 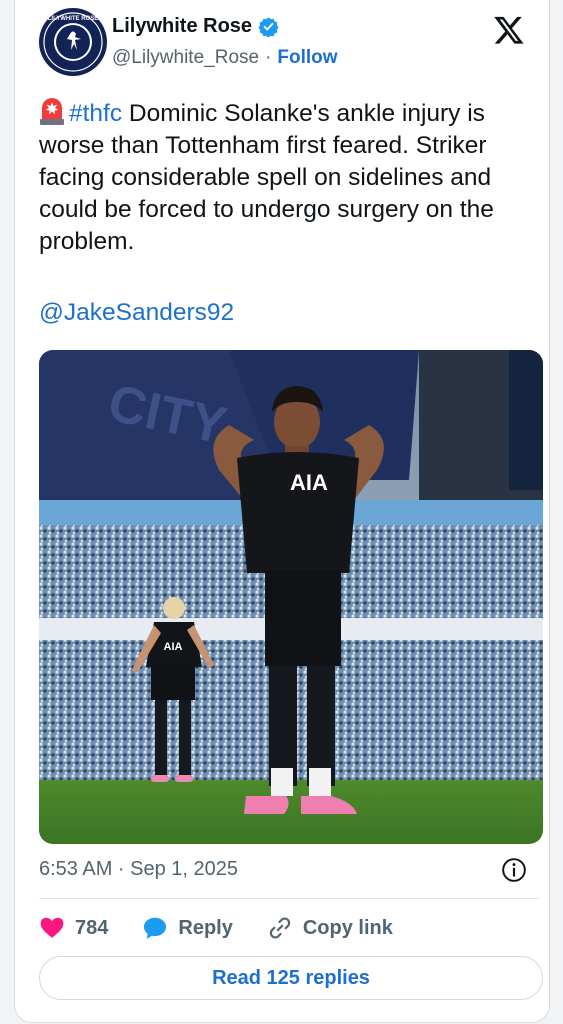 I want to click on avatar-logo-icon: LILYWHITE ROSE, so click(x=73, y=42).